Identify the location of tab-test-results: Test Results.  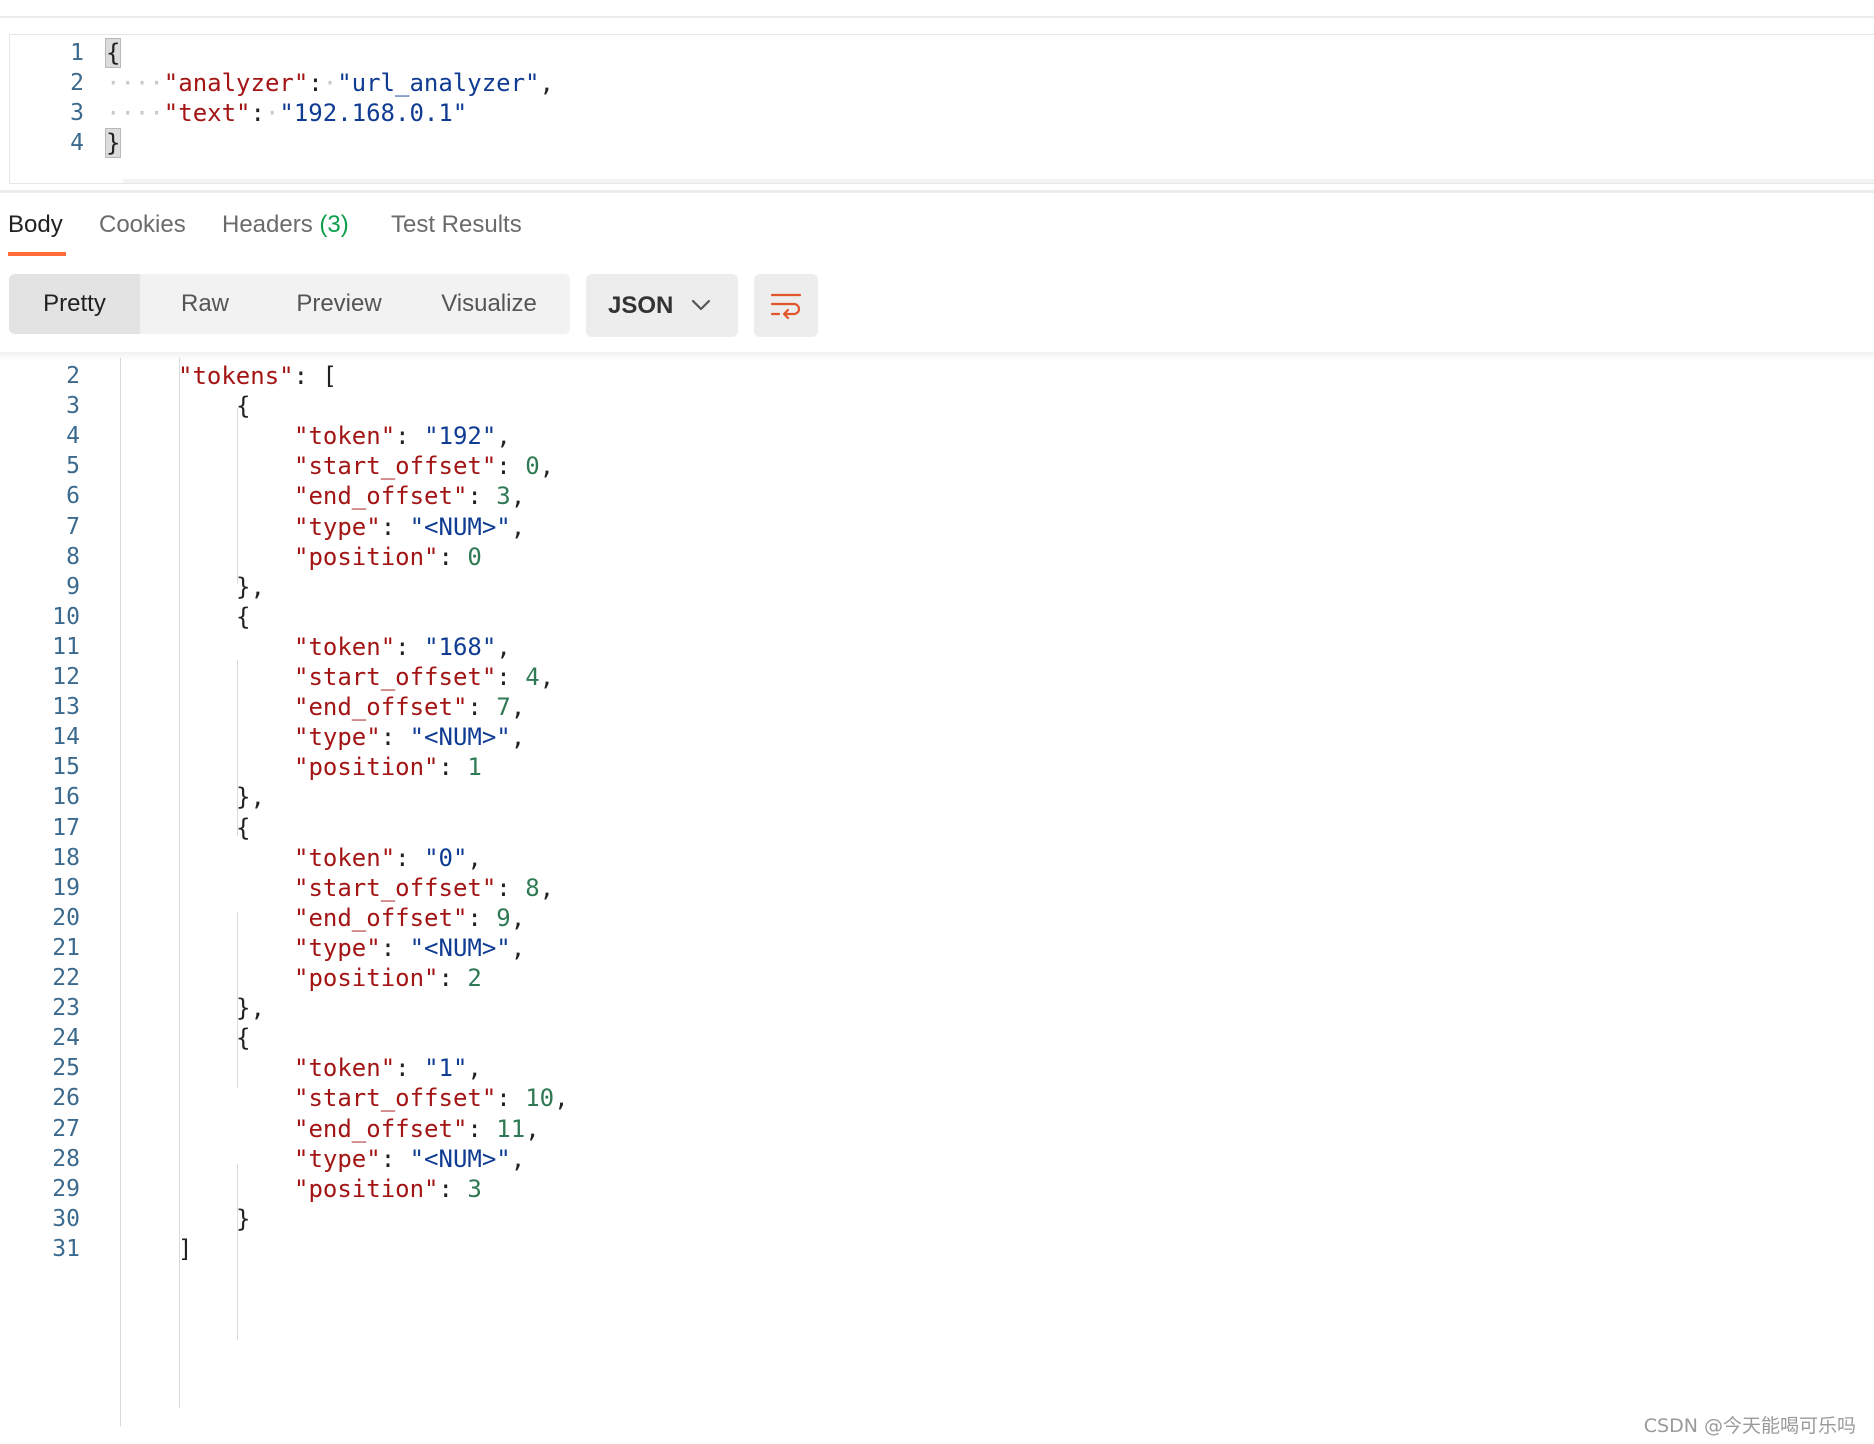
(456, 225).